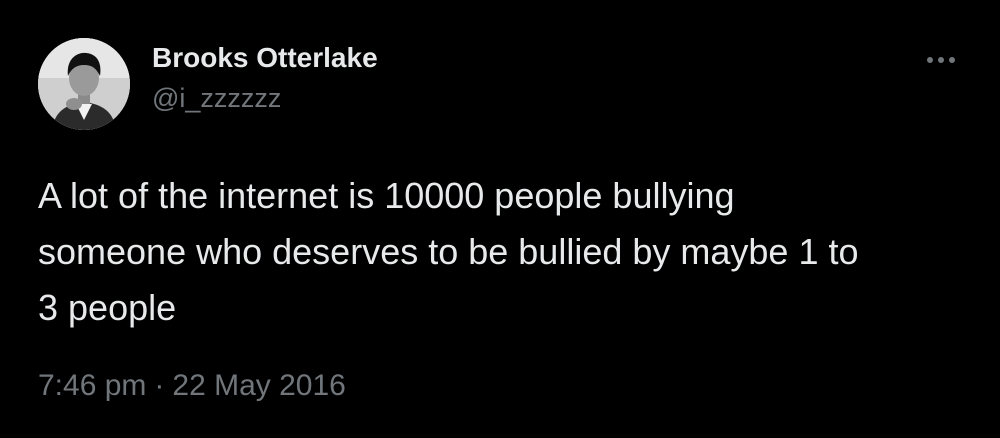  I want to click on avatar, so click(84, 84).